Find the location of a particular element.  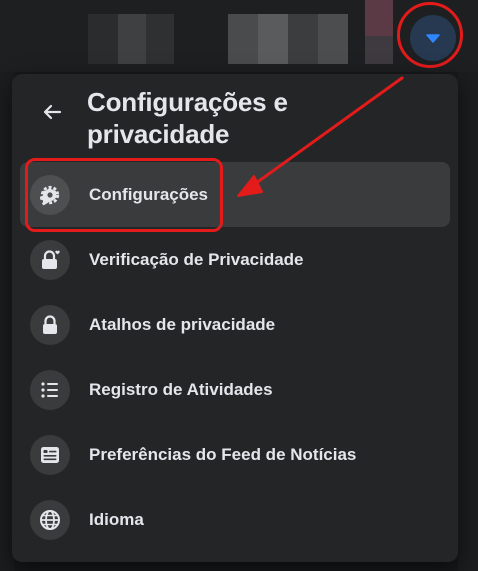

menu-item-label: Configurações is located at coordinates (149, 194).